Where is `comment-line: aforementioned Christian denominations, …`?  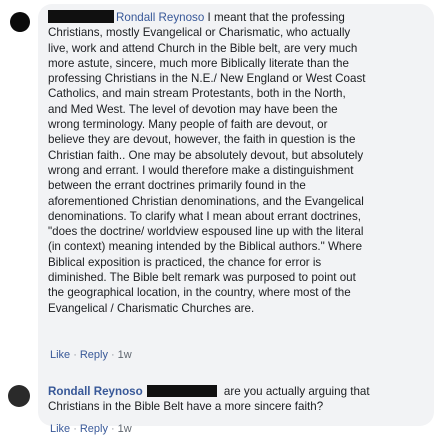
comment-line: aforementioned Christian denominations, … is located at coordinates (206, 201).